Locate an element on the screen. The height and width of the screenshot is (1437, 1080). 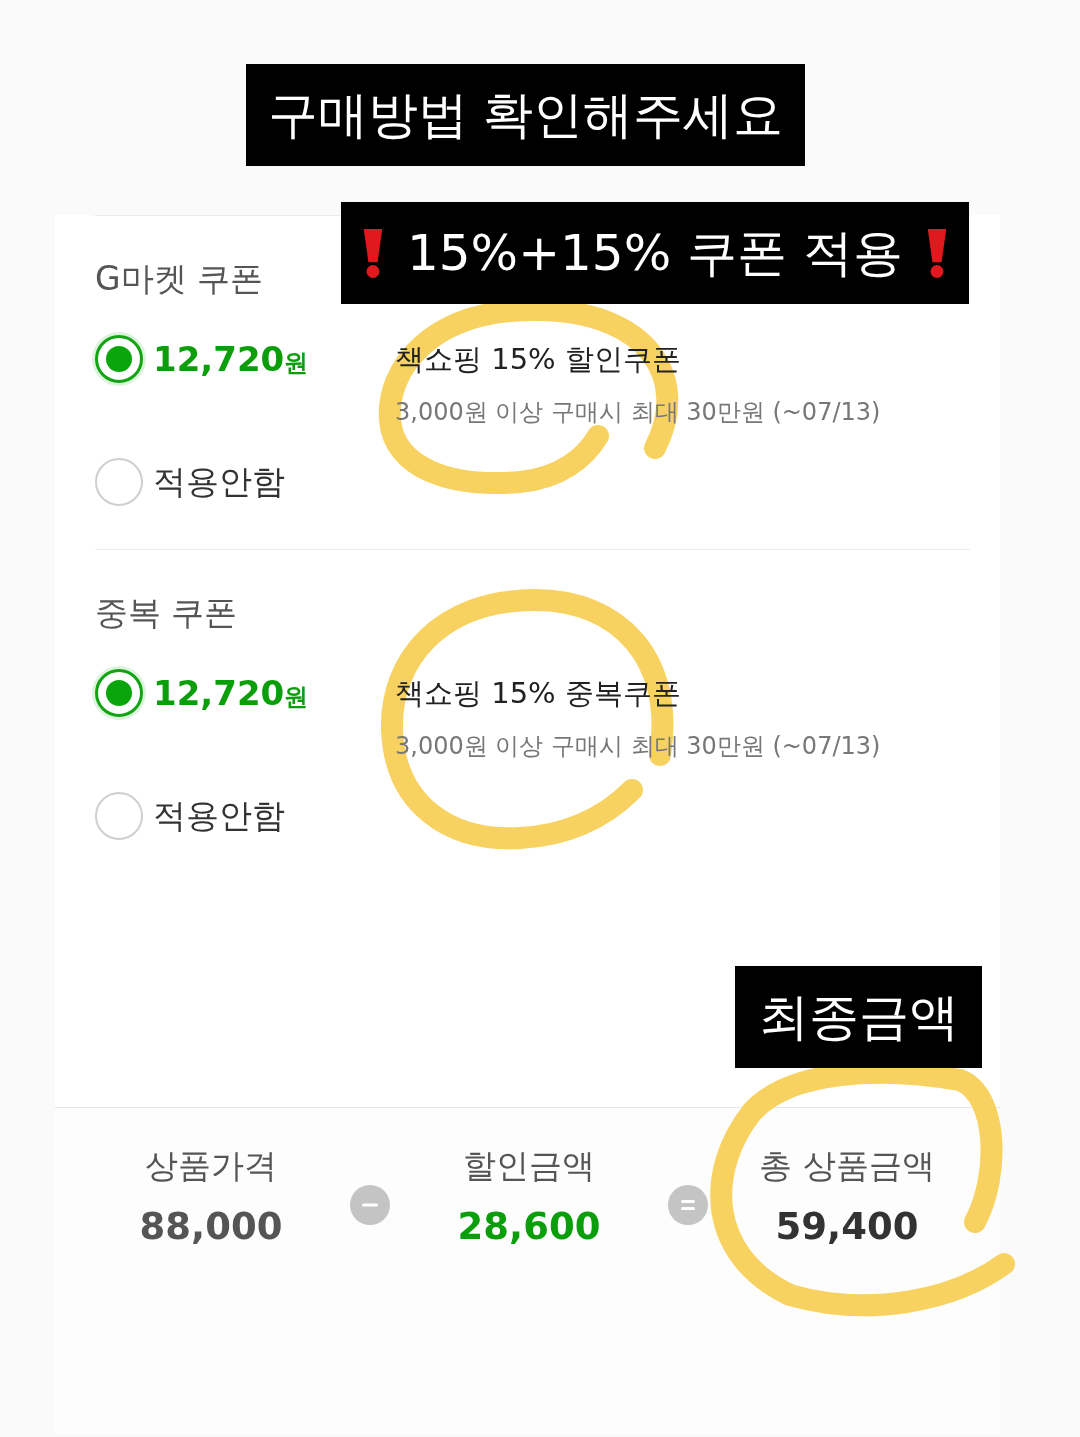
coupon-group-title: G마켓 쿠폰 is located at coordinates (179, 279).